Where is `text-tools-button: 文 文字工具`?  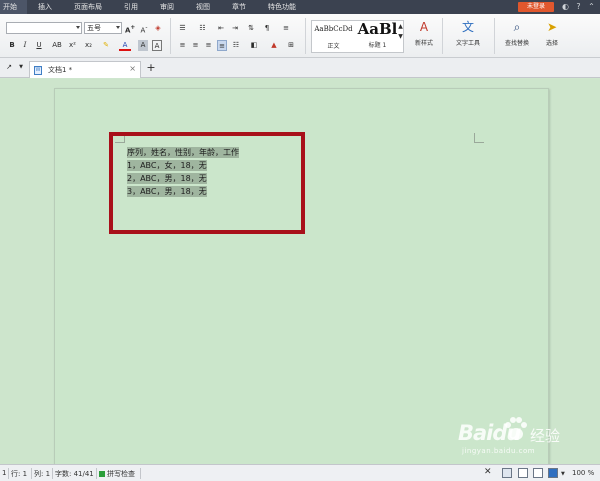
text-tools-button: 文 文字工具 is located at coordinates (468, 33).